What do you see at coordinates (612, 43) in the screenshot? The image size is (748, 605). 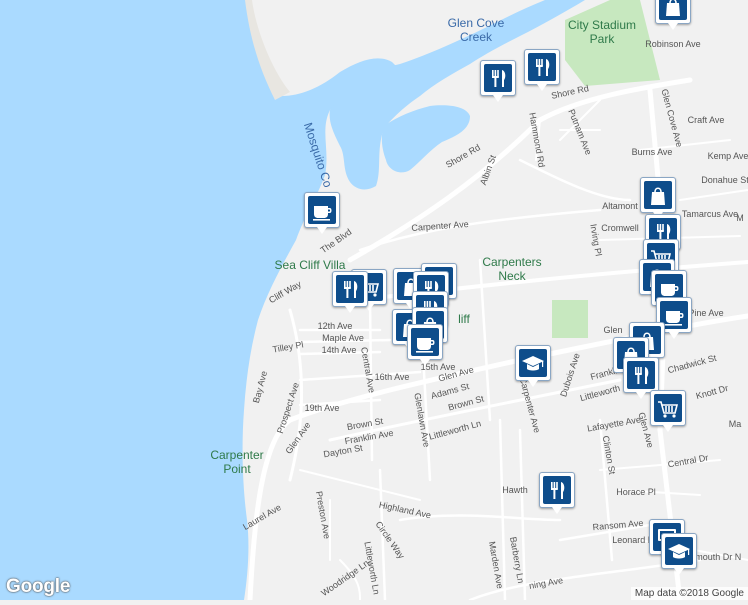 I see `city-stadium-park` at bounding box center [612, 43].